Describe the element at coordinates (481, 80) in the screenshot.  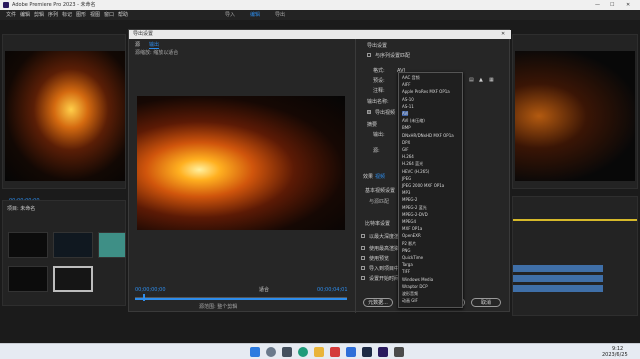
I see `import-preset-icon: ▲` at that location.